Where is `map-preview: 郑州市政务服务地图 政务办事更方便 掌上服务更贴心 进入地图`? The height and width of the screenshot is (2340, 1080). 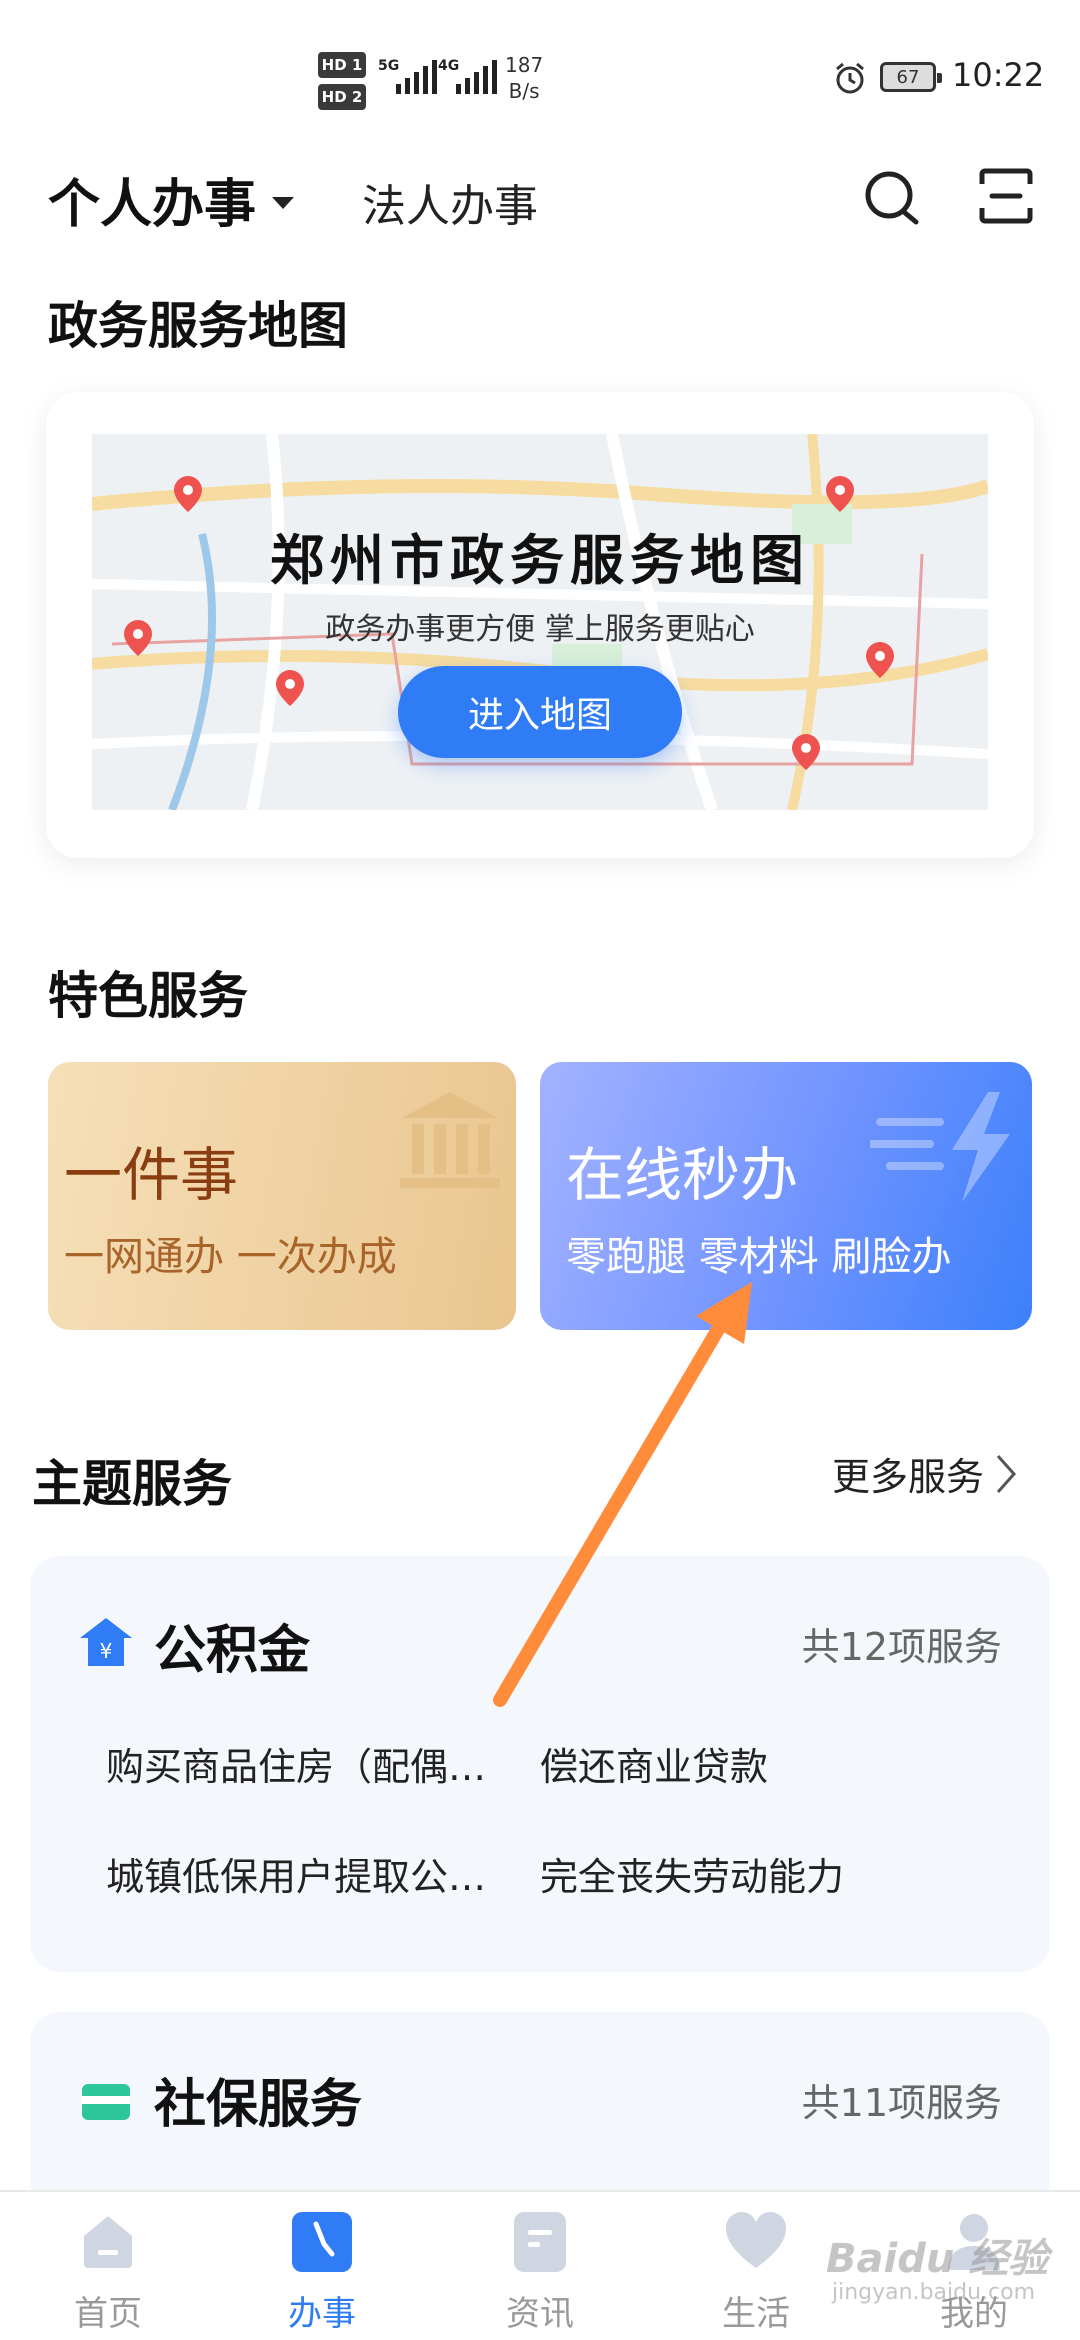 map-preview: 郑州市政务服务地图 政务办事更方便 掌上服务更贴心 进入地图 is located at coordinates (540, 622).